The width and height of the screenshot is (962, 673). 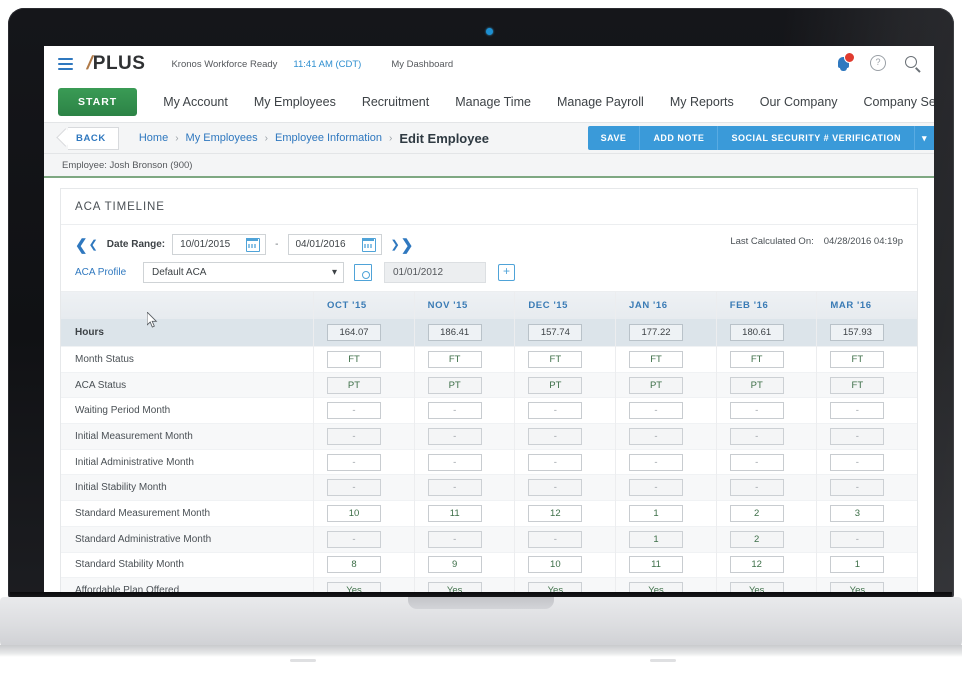 What do you see at coordinates (857, 332) in the screenshot?
I see `cell-input: 157.93` at bounding box center [857, 332].